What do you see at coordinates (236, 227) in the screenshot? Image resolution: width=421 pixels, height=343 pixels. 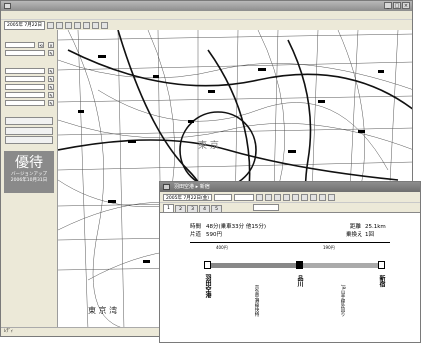 I see `time-value: 48分(乗車33分 他15分)` at bounding box center [236, 227].